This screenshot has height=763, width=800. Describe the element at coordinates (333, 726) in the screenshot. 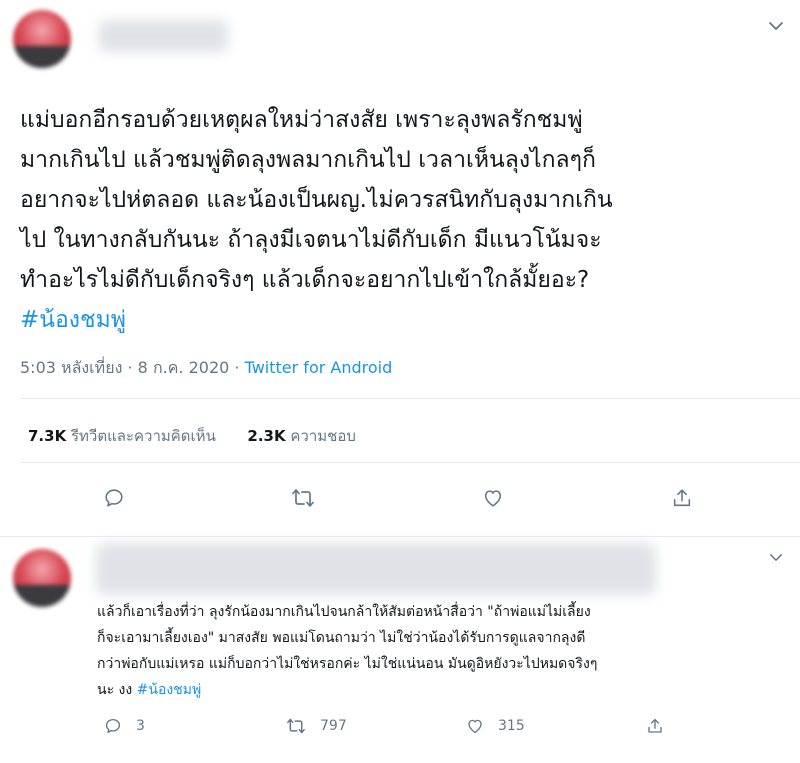

I see `retweet-count: 797` at that location.